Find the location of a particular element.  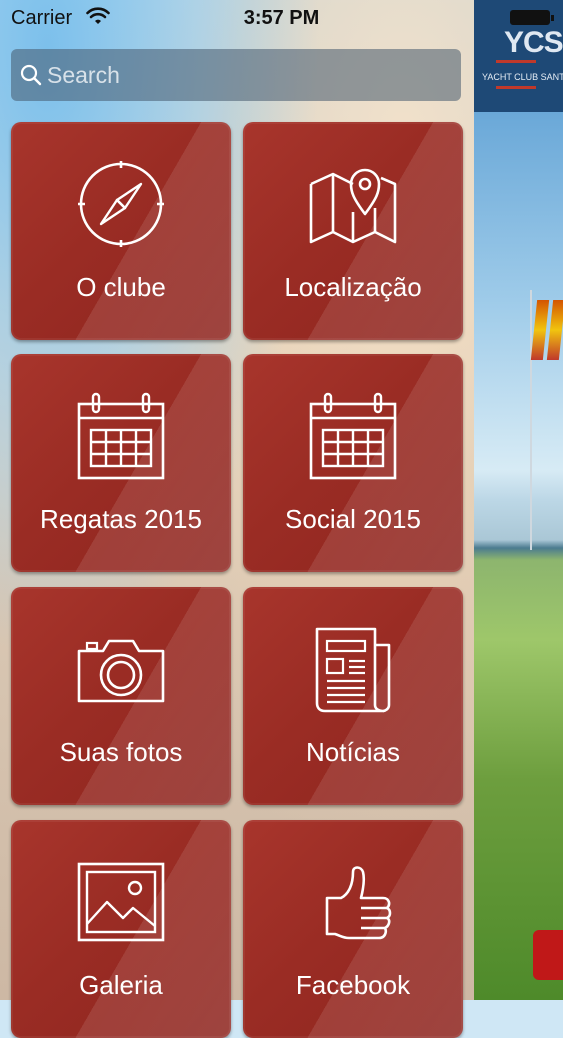

menu-tile-label: Suas fotos is located at coordinates (121, 752).